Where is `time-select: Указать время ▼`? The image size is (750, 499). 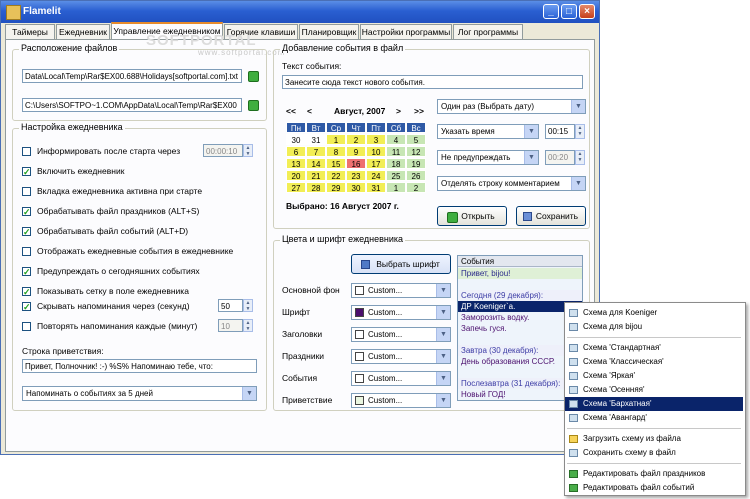
time-select: Указать время ▼ is located at coordinates (488, 131).